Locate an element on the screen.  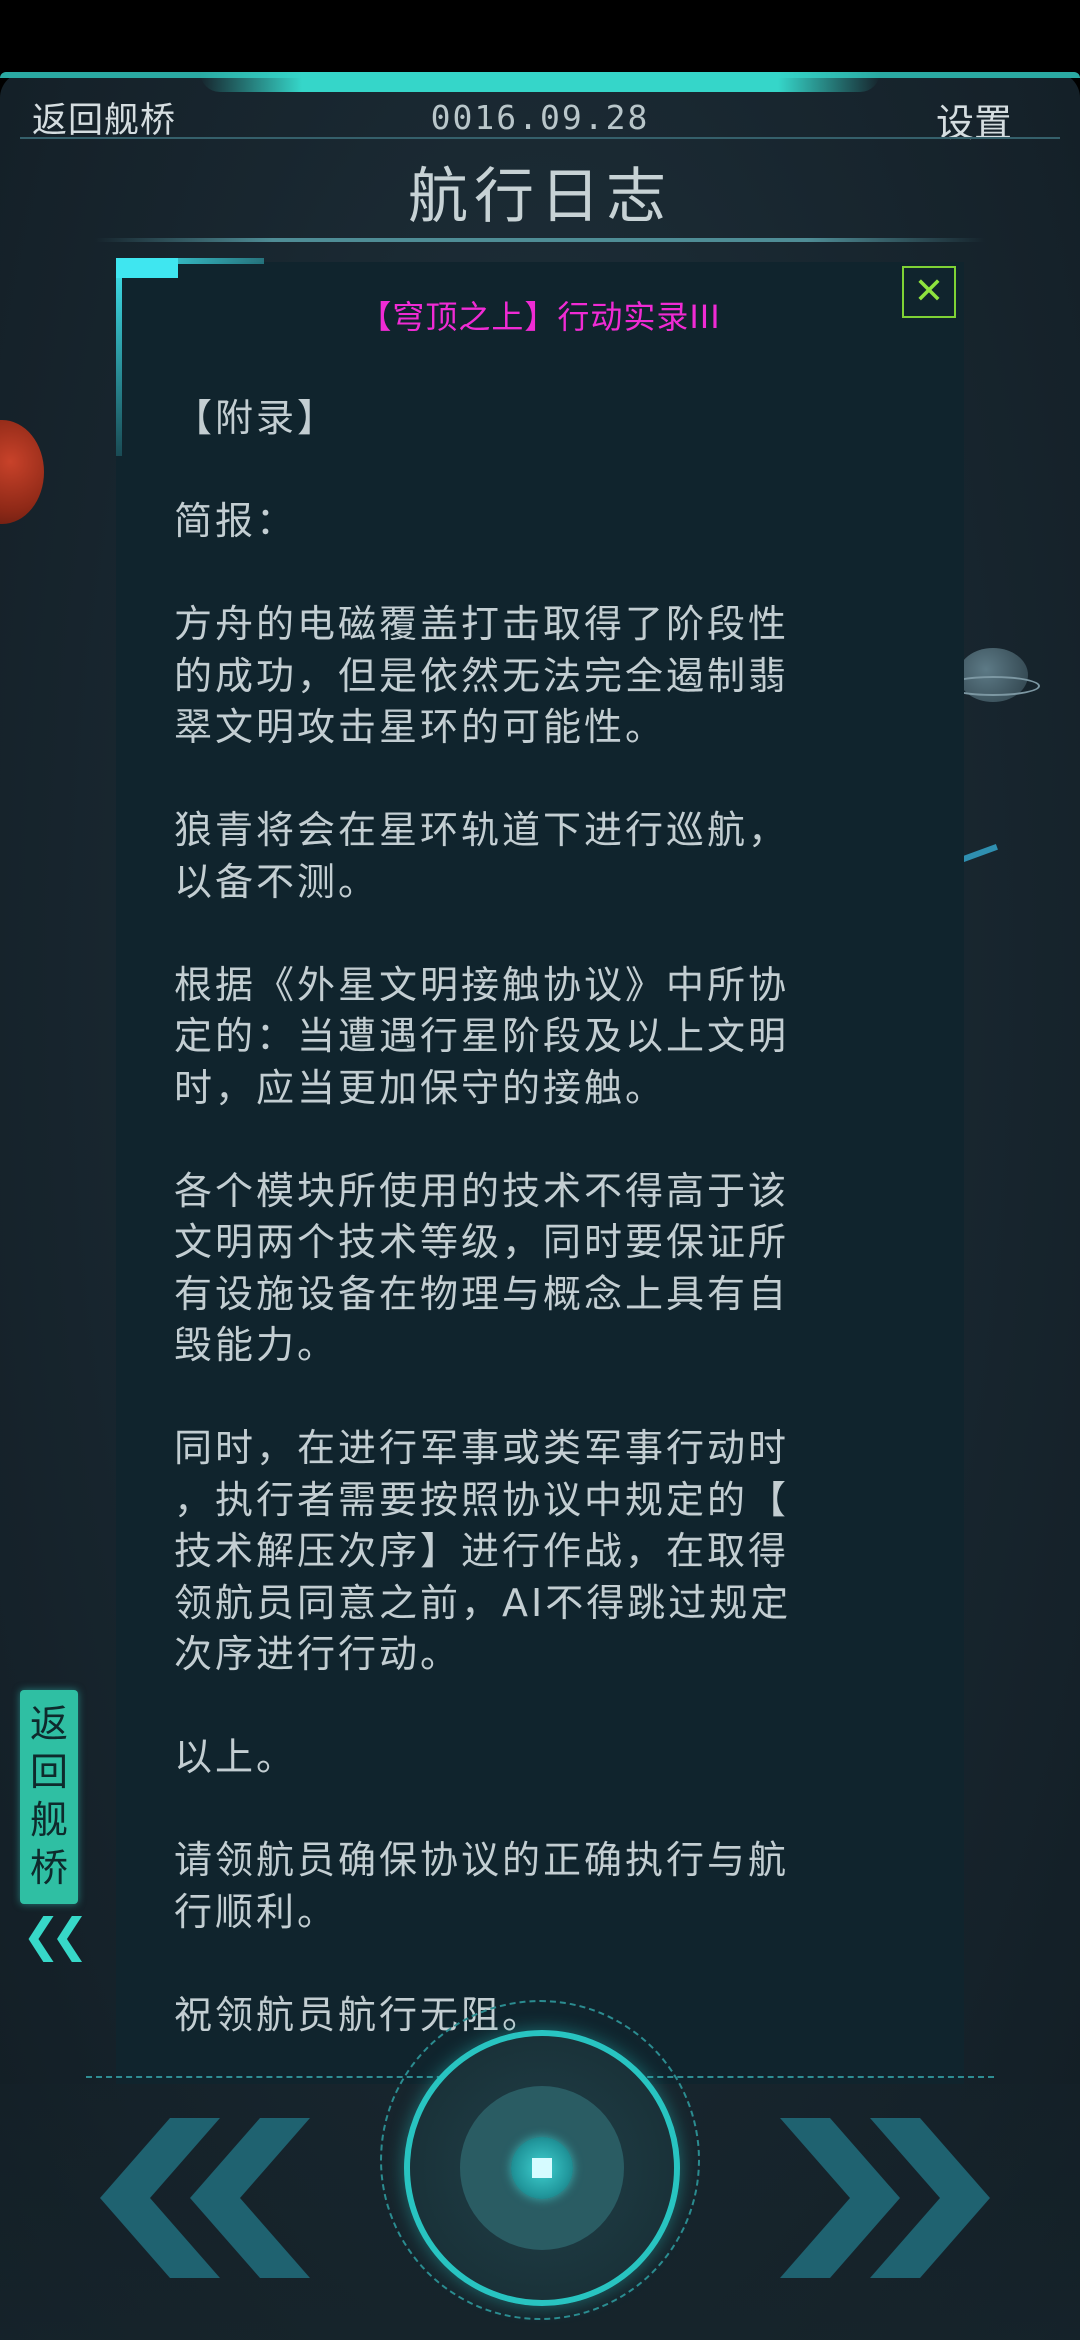
log-date: 0016.09.28 is located at coordinates (540, 117).